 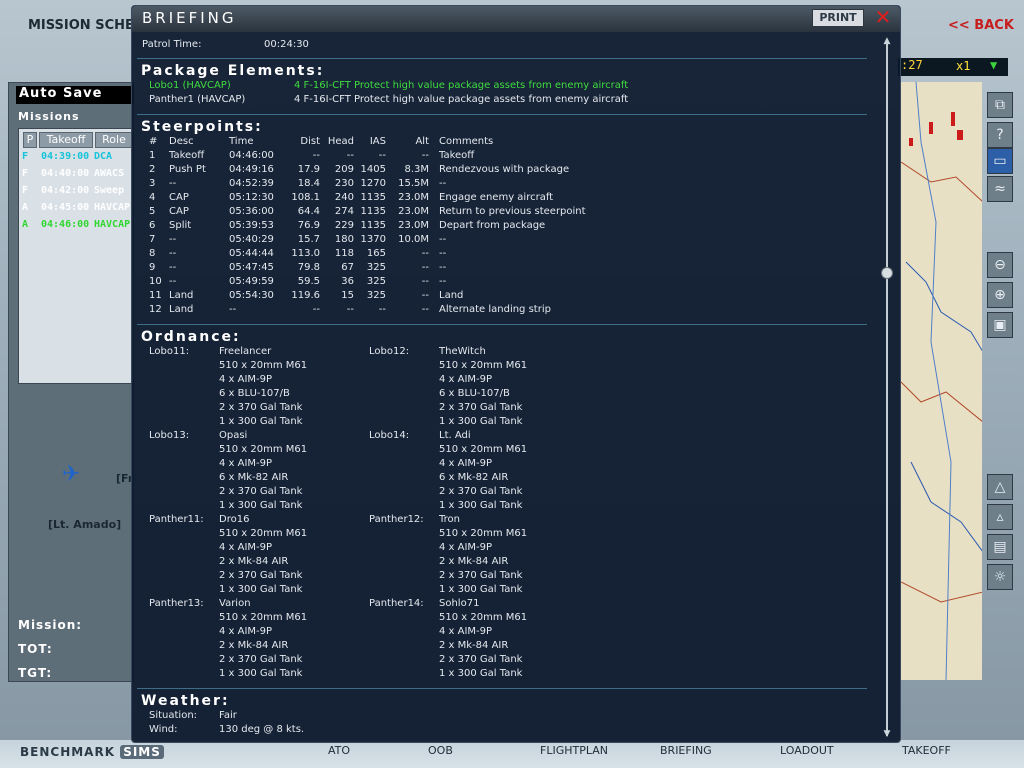 What do you see at coordinates (65, 156) in the screenshot?
I see `mission-takeoff: 04:39:00` at bounding box center [65, 156].